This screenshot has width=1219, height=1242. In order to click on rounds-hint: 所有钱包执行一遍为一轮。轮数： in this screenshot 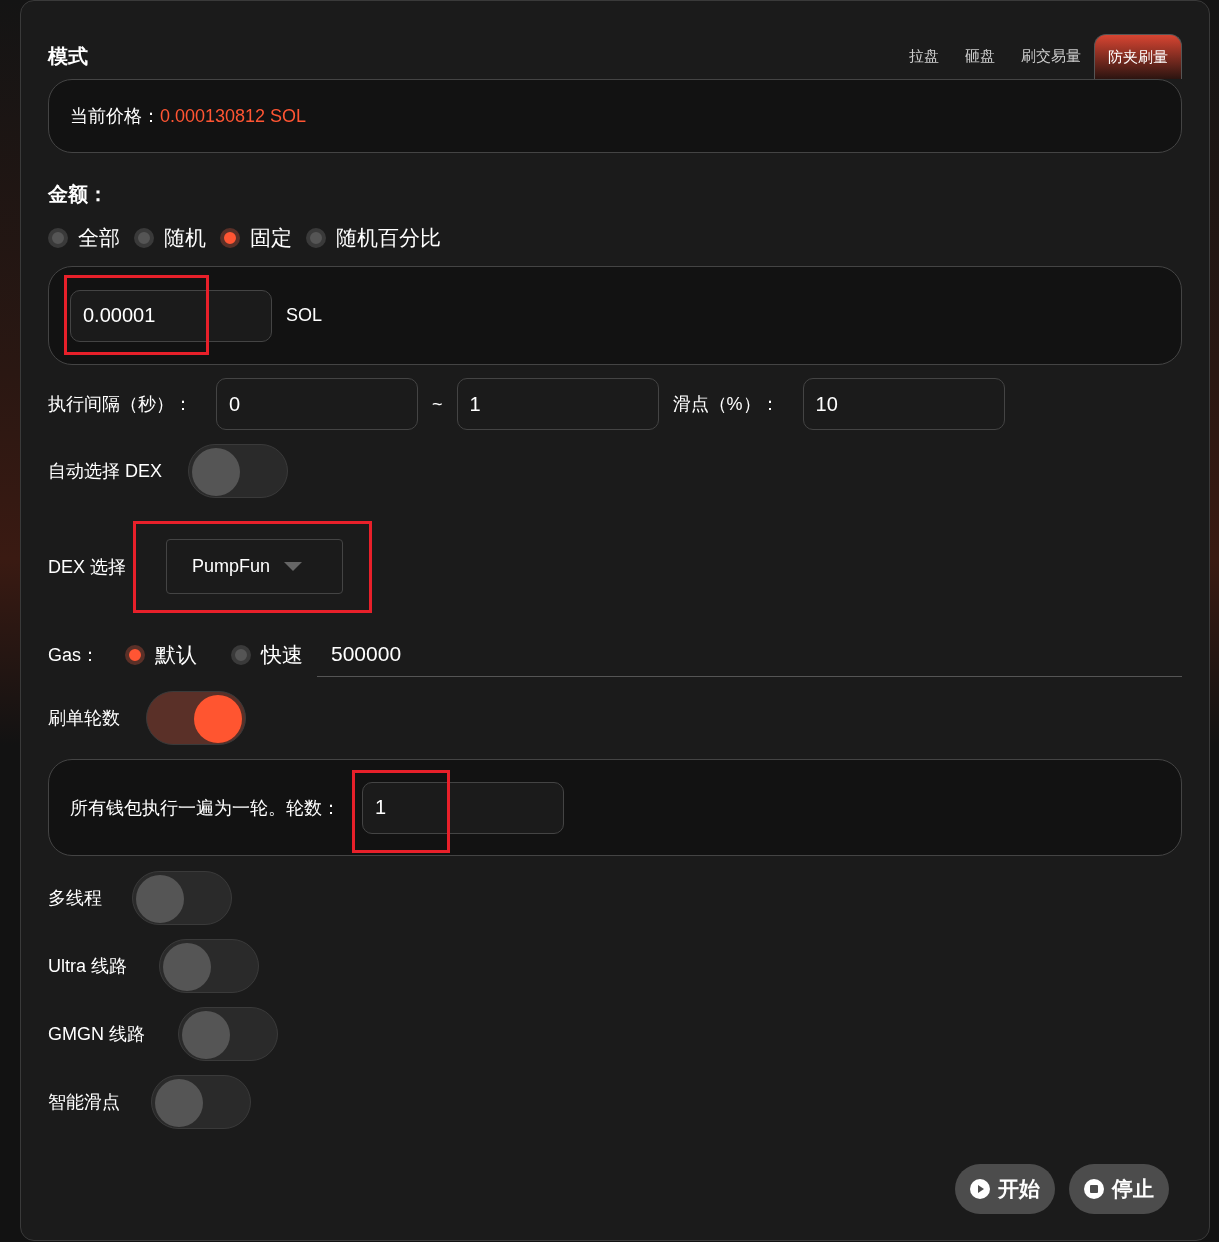, I will do `click(205, 808)`.